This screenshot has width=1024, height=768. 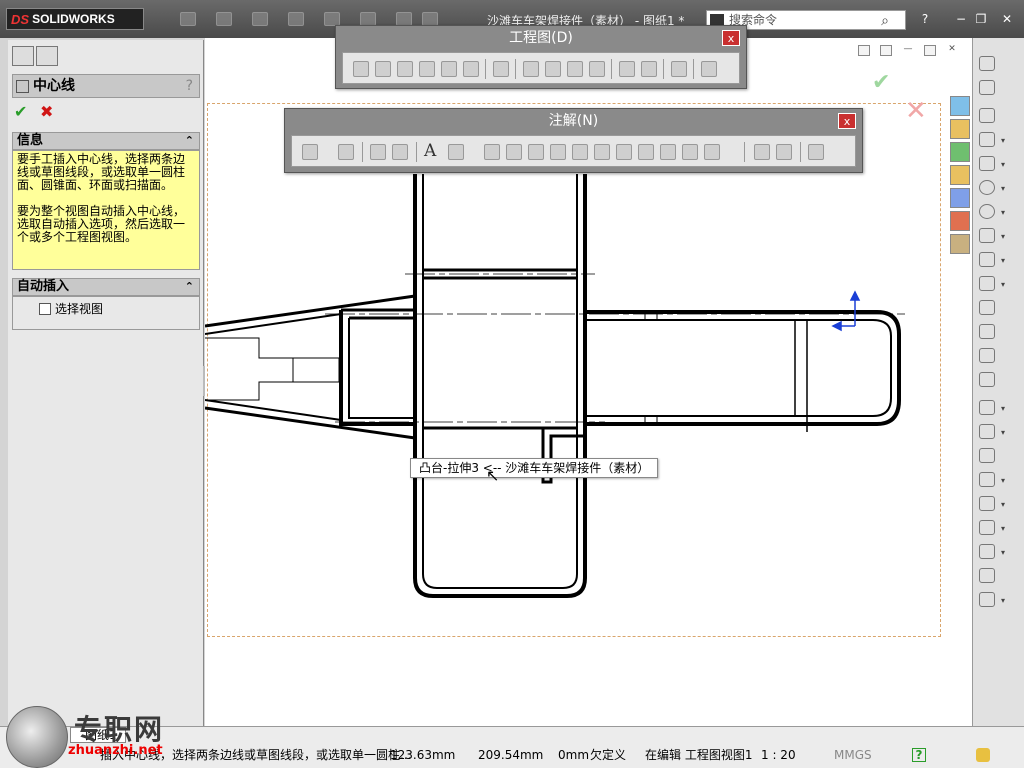 I want to click on center-mark-icon, so click(x=762, y=152).